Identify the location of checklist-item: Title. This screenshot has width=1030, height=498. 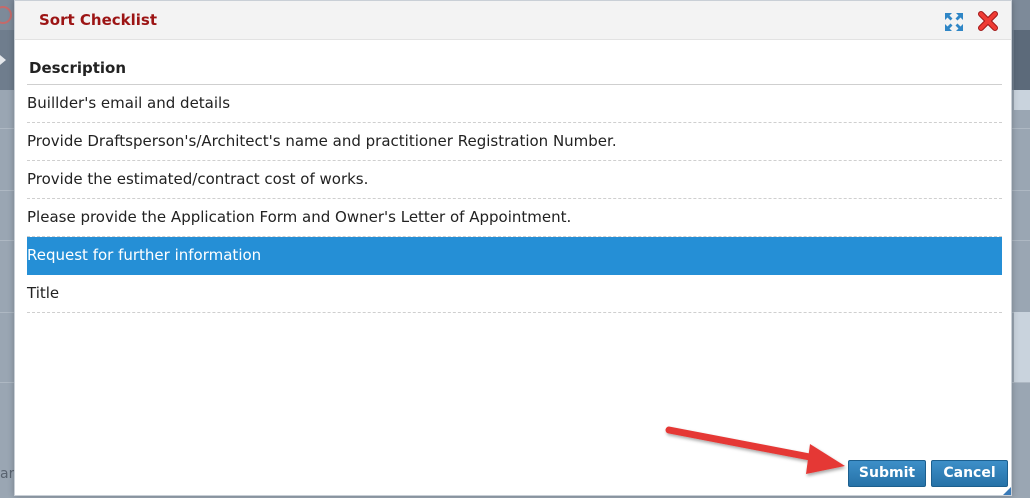
(514, 294).